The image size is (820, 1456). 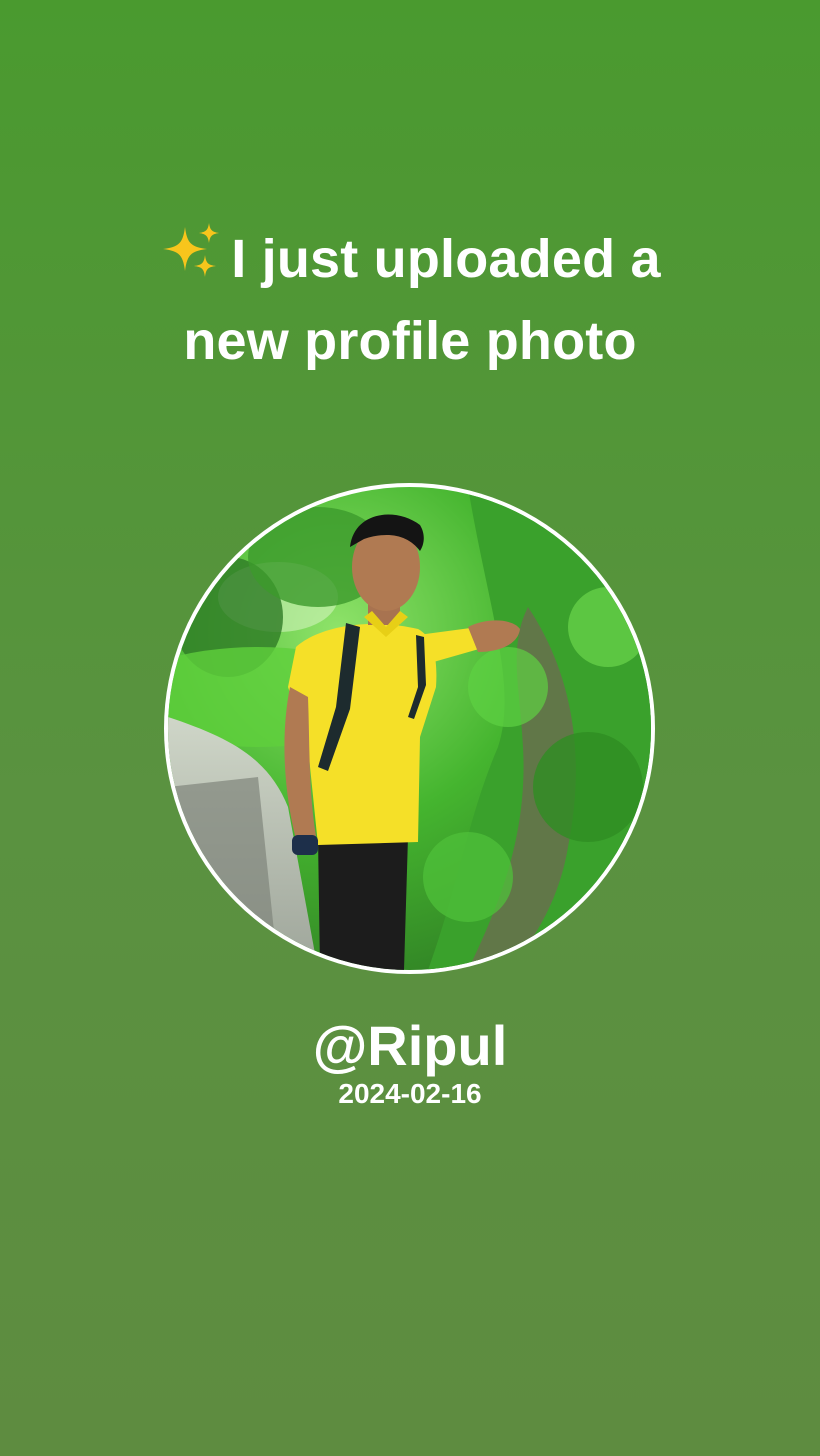 What do you see at coordinates (410, 341) in the screenshot?
I see `headline-line-2: new profile photo` at bounding box center [410, 341].